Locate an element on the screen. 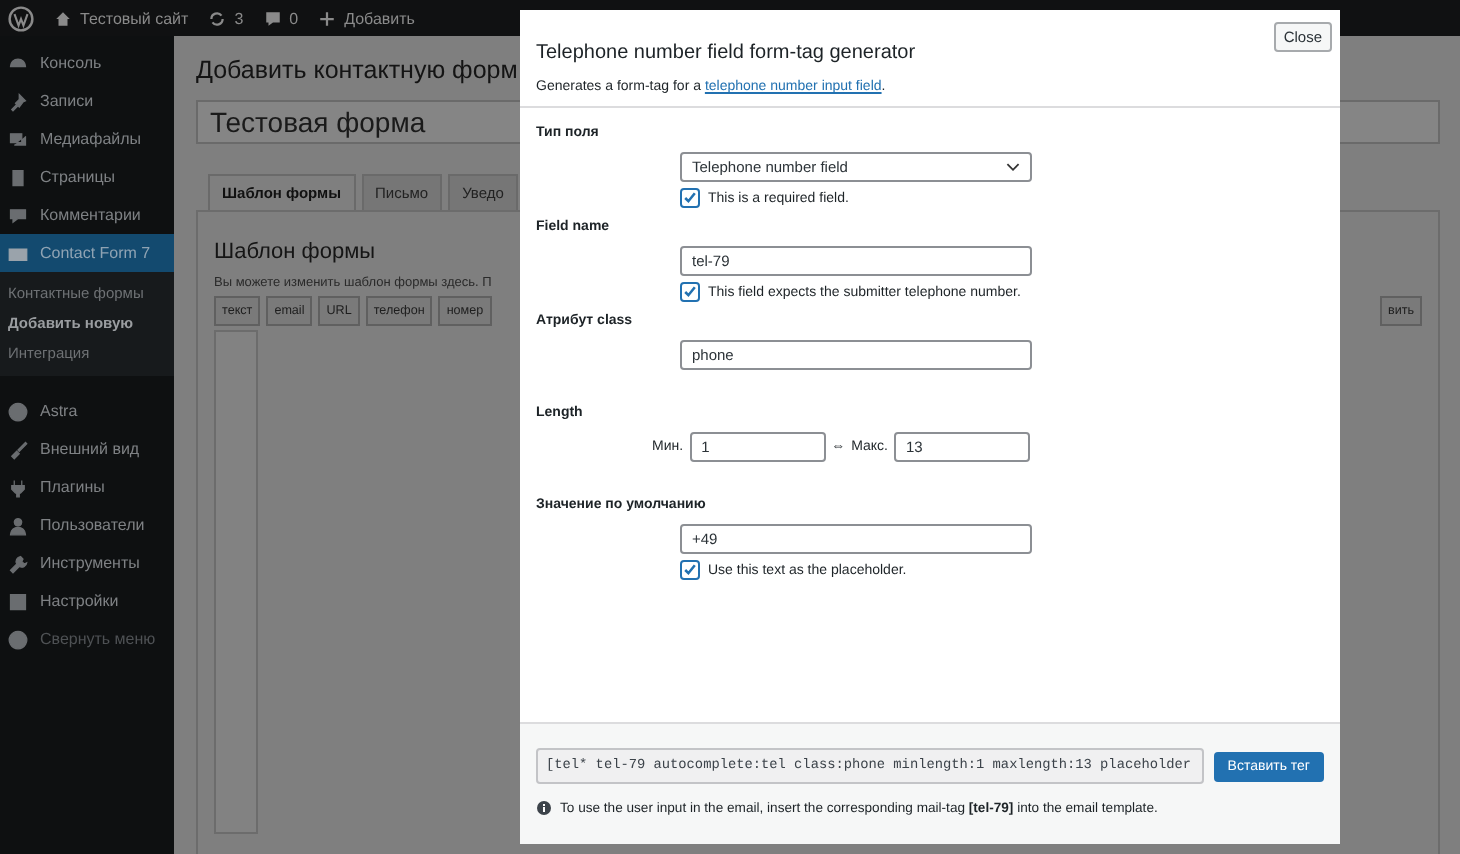 The image size is (1460, 854). new-link: Добавить is located at coordinates (366, 18).